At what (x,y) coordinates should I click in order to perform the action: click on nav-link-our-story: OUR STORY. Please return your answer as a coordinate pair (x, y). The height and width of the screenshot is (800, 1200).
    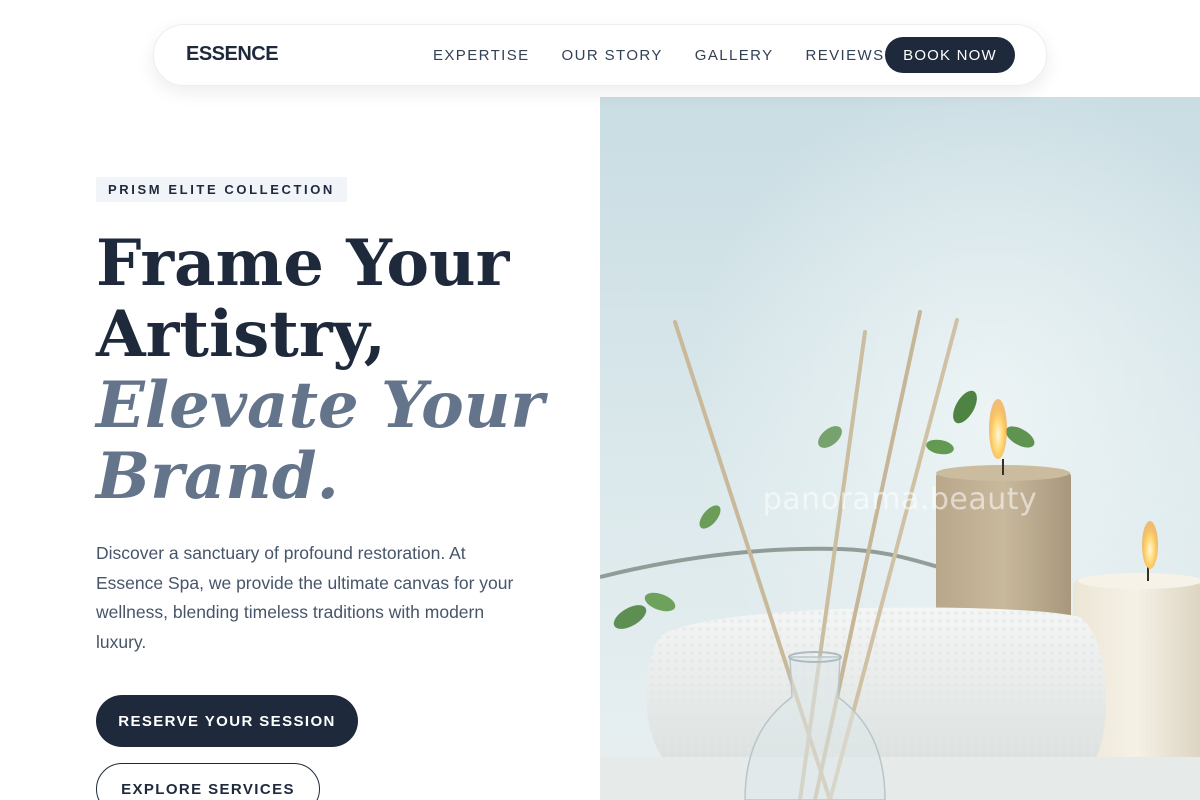
    Looking at the image, I should click on (612, 55).